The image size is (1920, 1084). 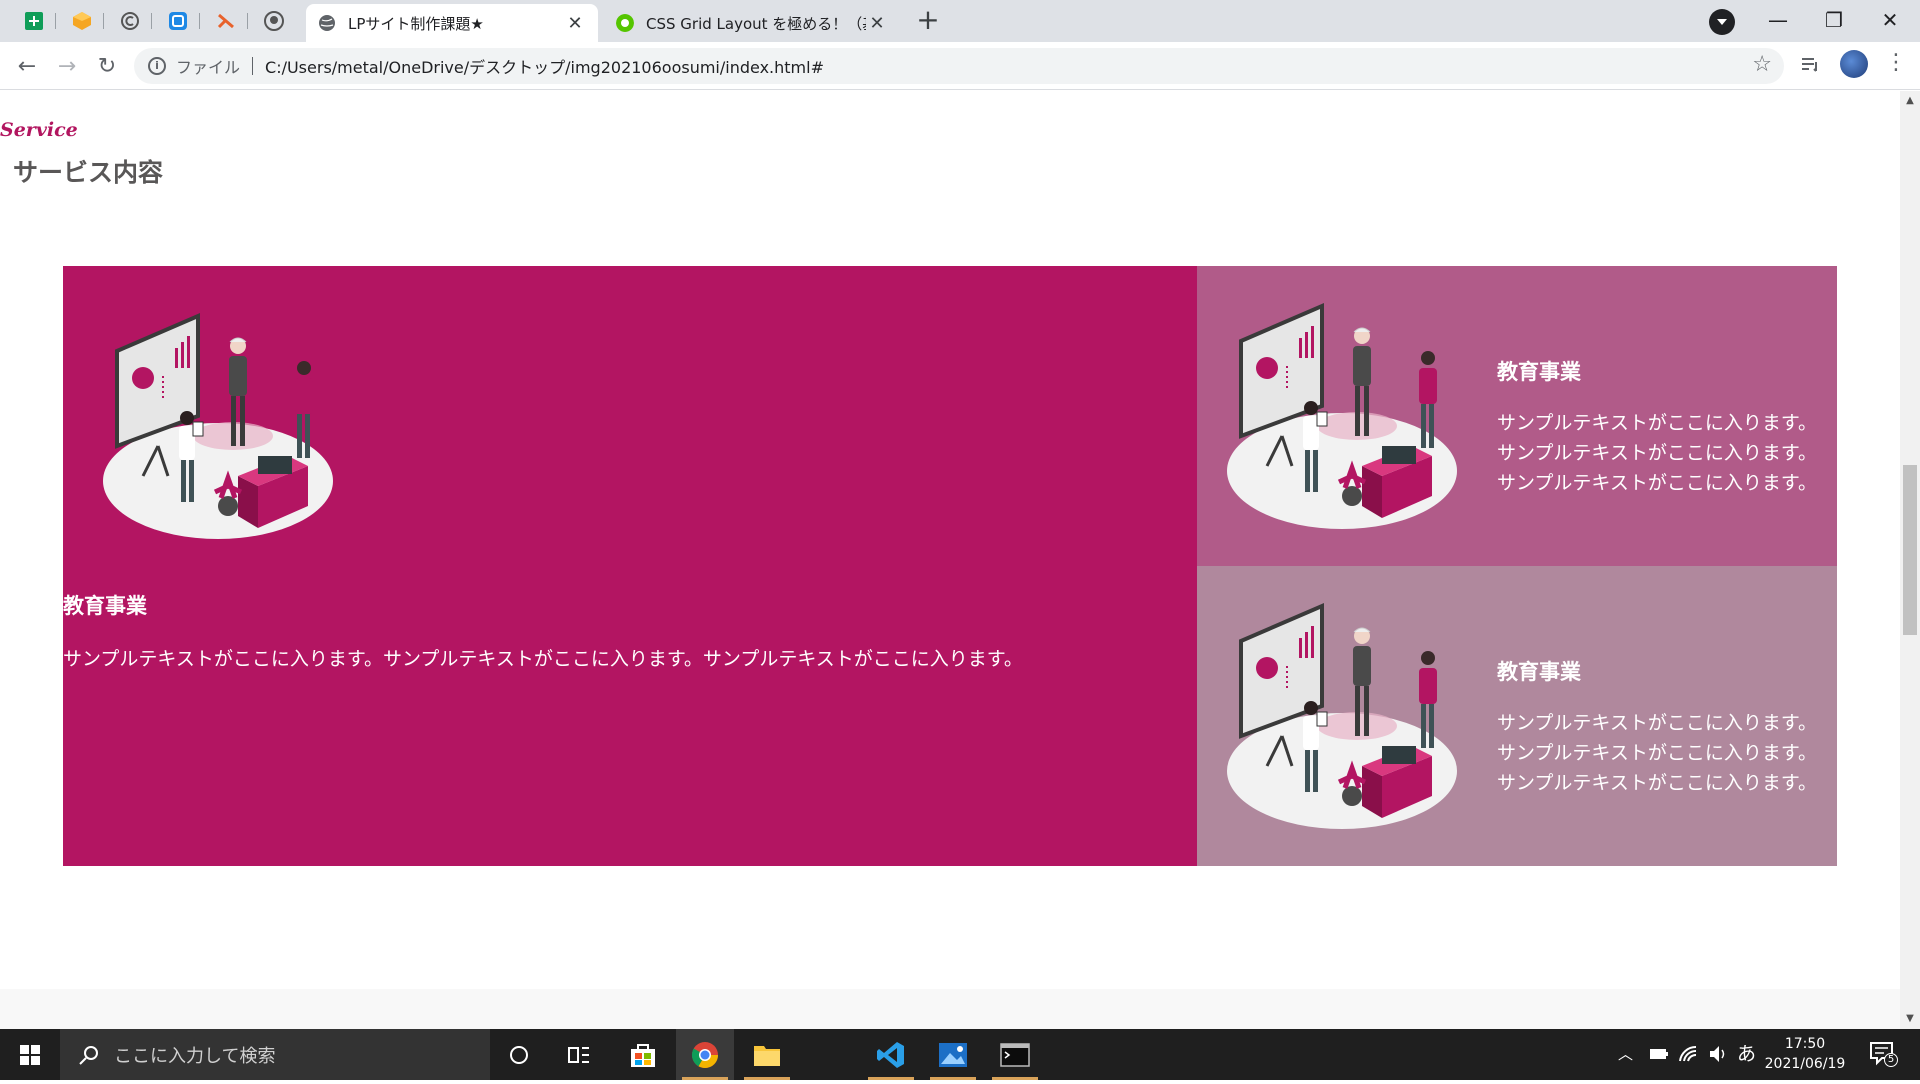 I want to click on sheets-icon, so click(x=34, y=21).